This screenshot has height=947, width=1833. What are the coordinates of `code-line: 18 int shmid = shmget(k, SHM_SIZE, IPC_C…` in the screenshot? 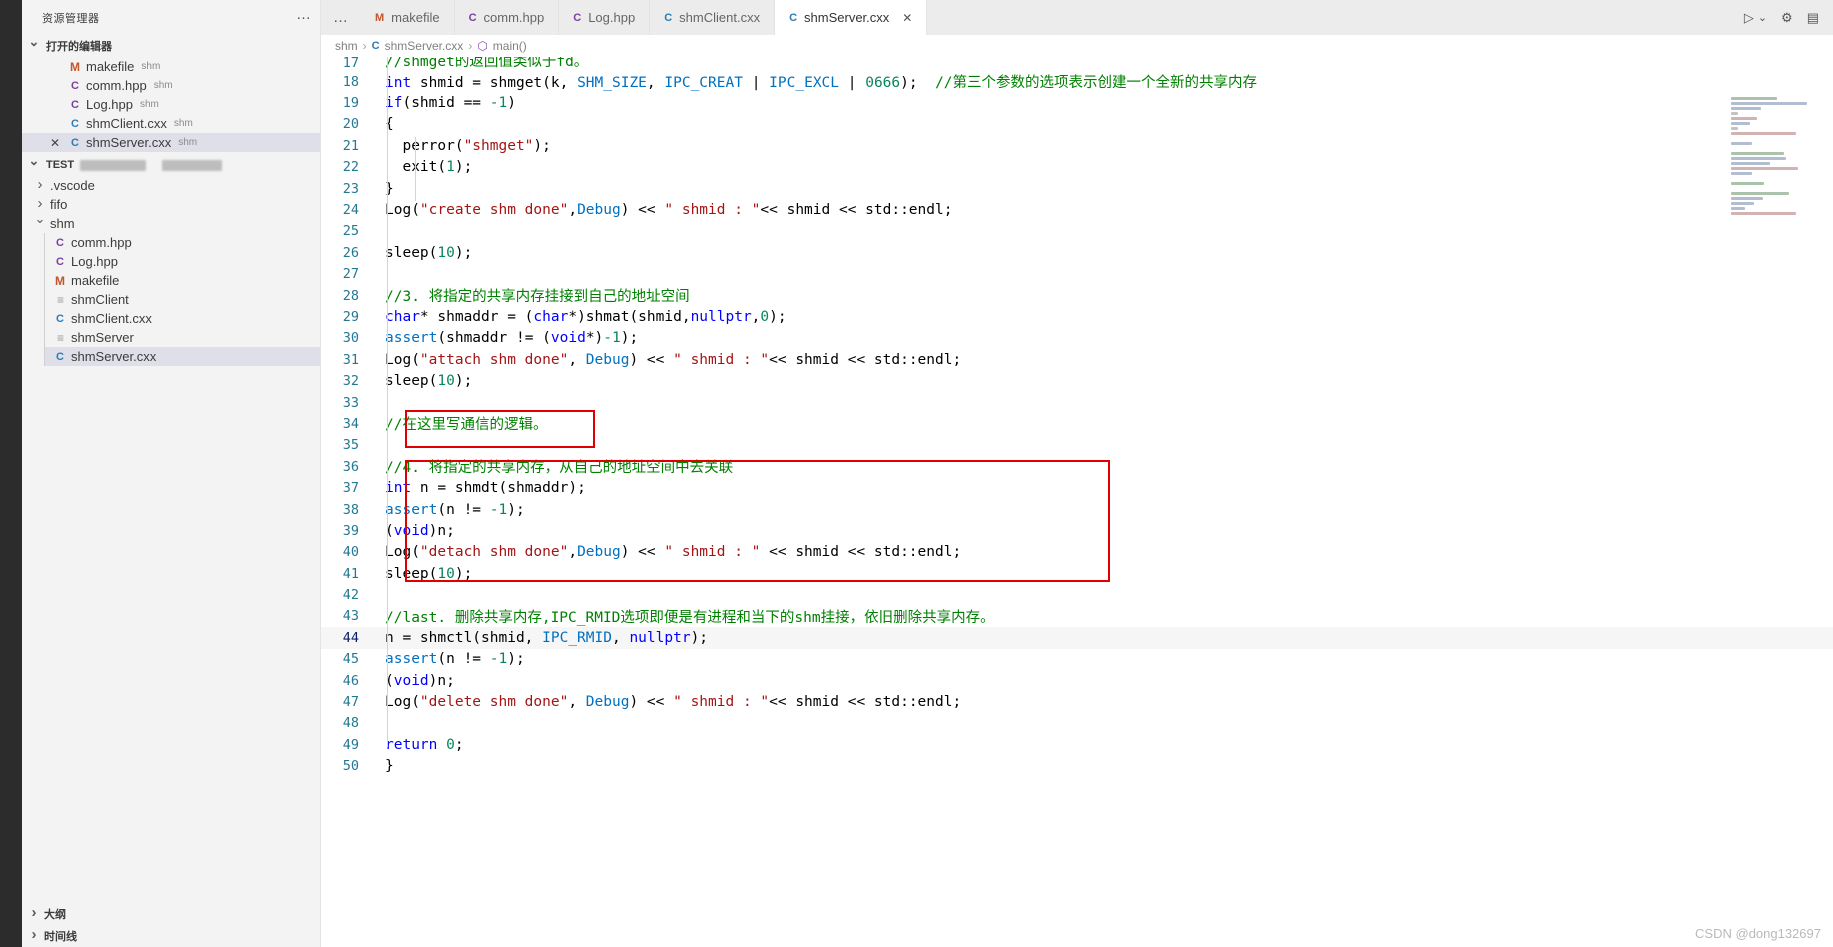 It's located at (1077, 81).